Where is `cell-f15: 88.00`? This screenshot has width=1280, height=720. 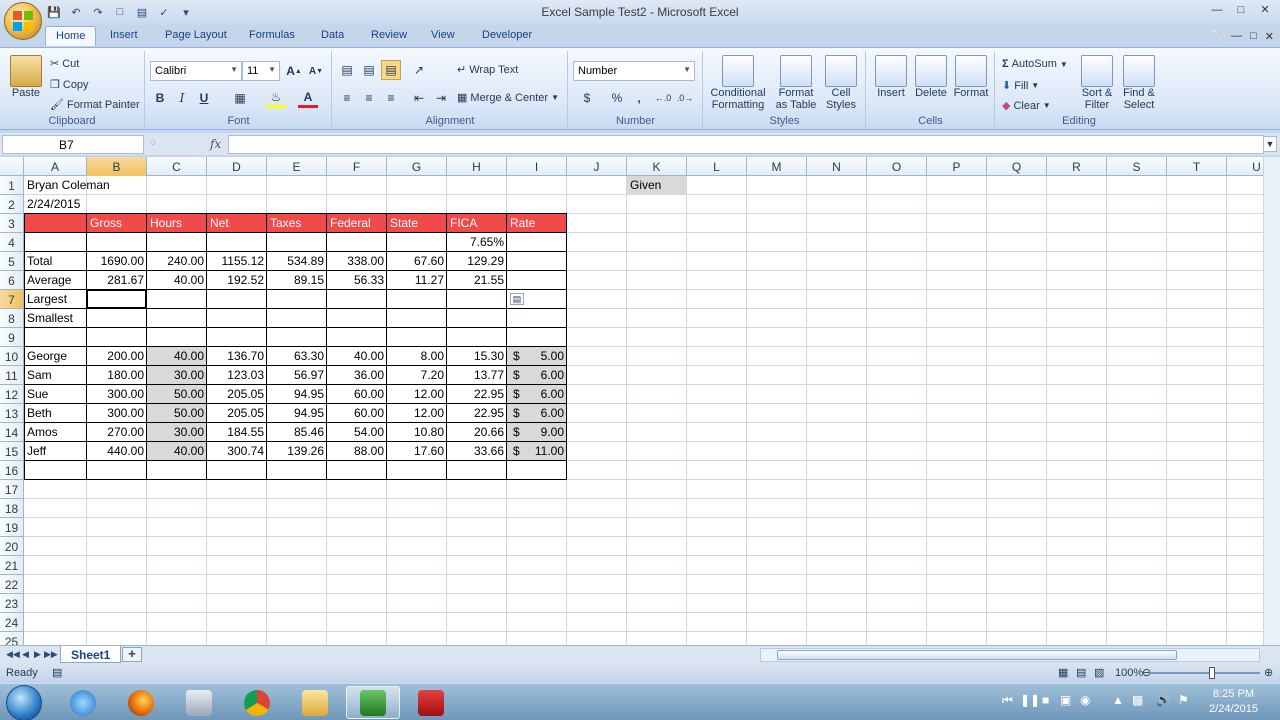 cell-f15: 88.00 is located at coordinates (357, 451).